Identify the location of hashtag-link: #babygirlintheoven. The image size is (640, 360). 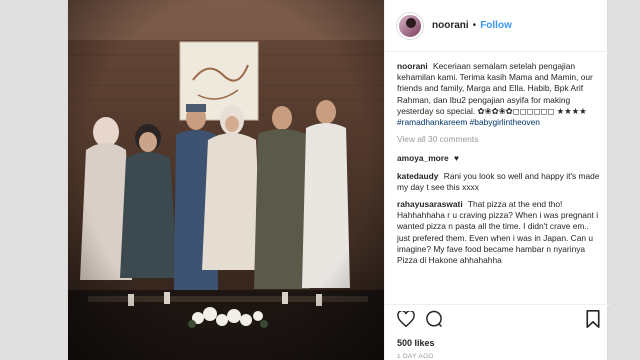
(505, 122).